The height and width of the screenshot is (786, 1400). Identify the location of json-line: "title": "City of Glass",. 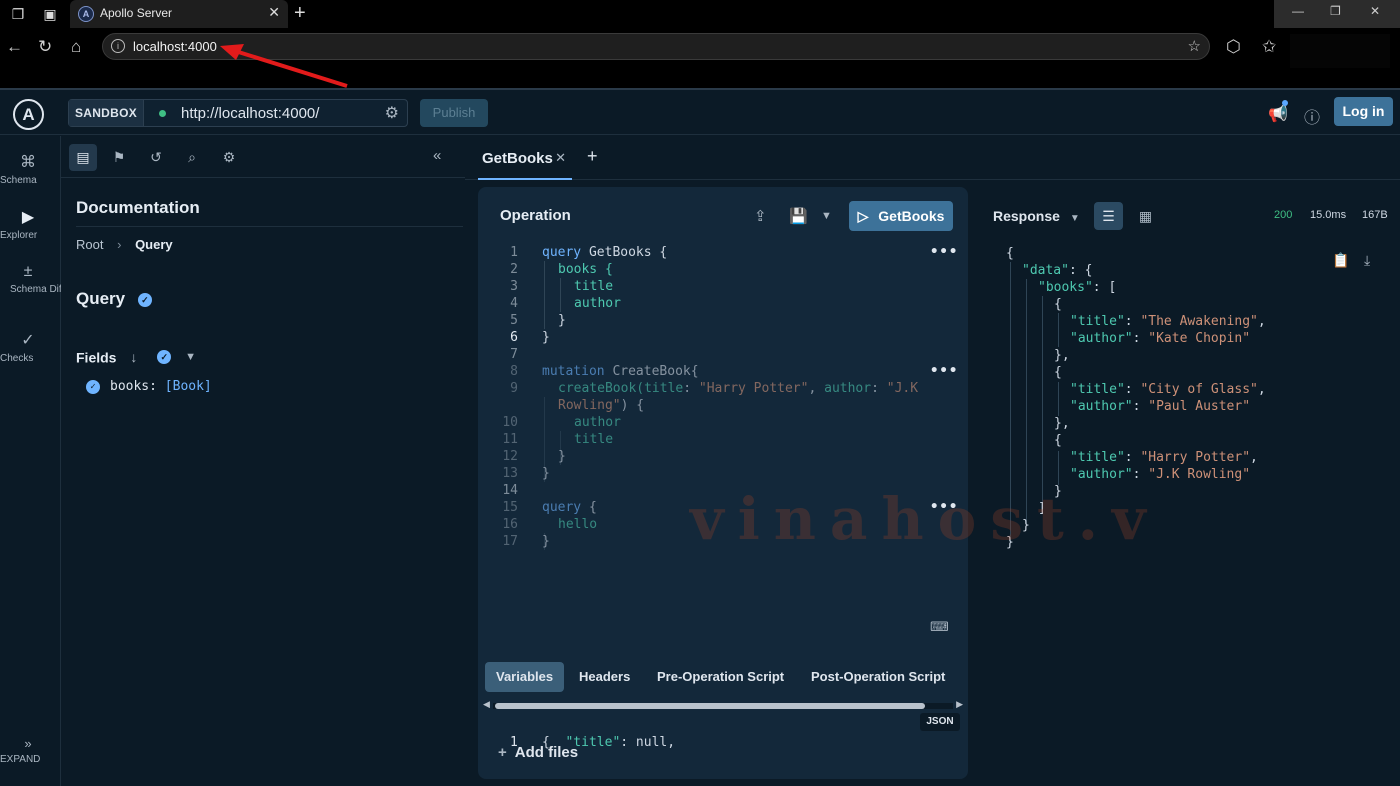
(1168, 389).